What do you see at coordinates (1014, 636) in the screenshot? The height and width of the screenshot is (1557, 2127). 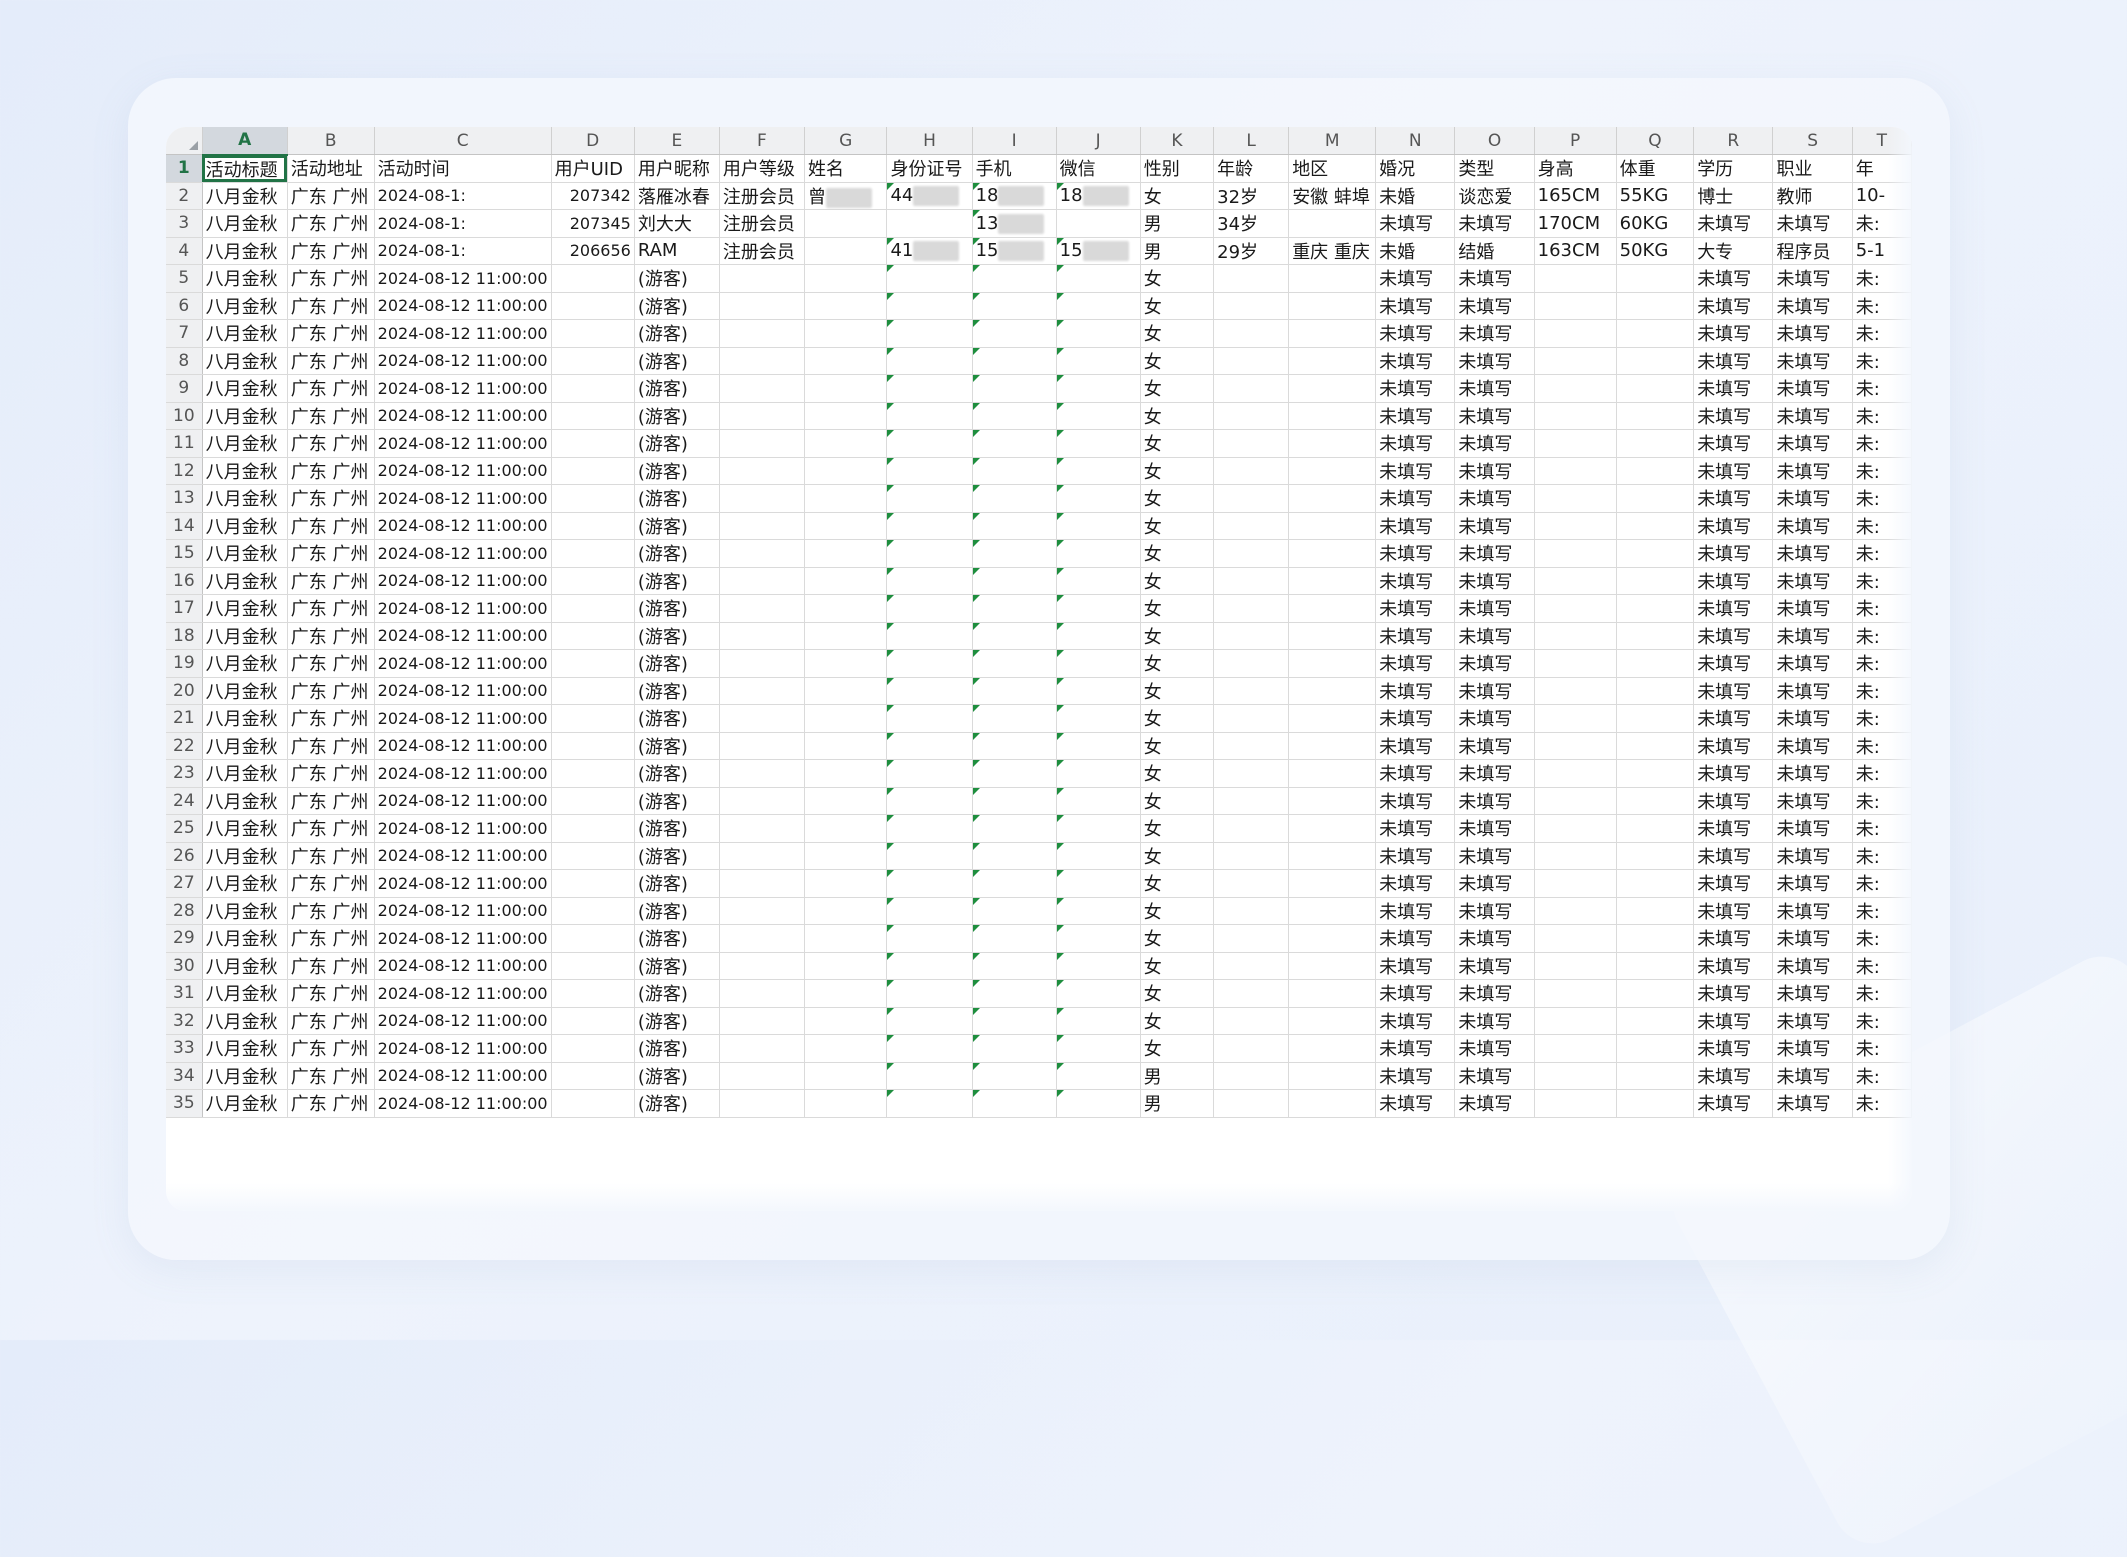 I see `cell-i18` at bounding box center [1014, 636].